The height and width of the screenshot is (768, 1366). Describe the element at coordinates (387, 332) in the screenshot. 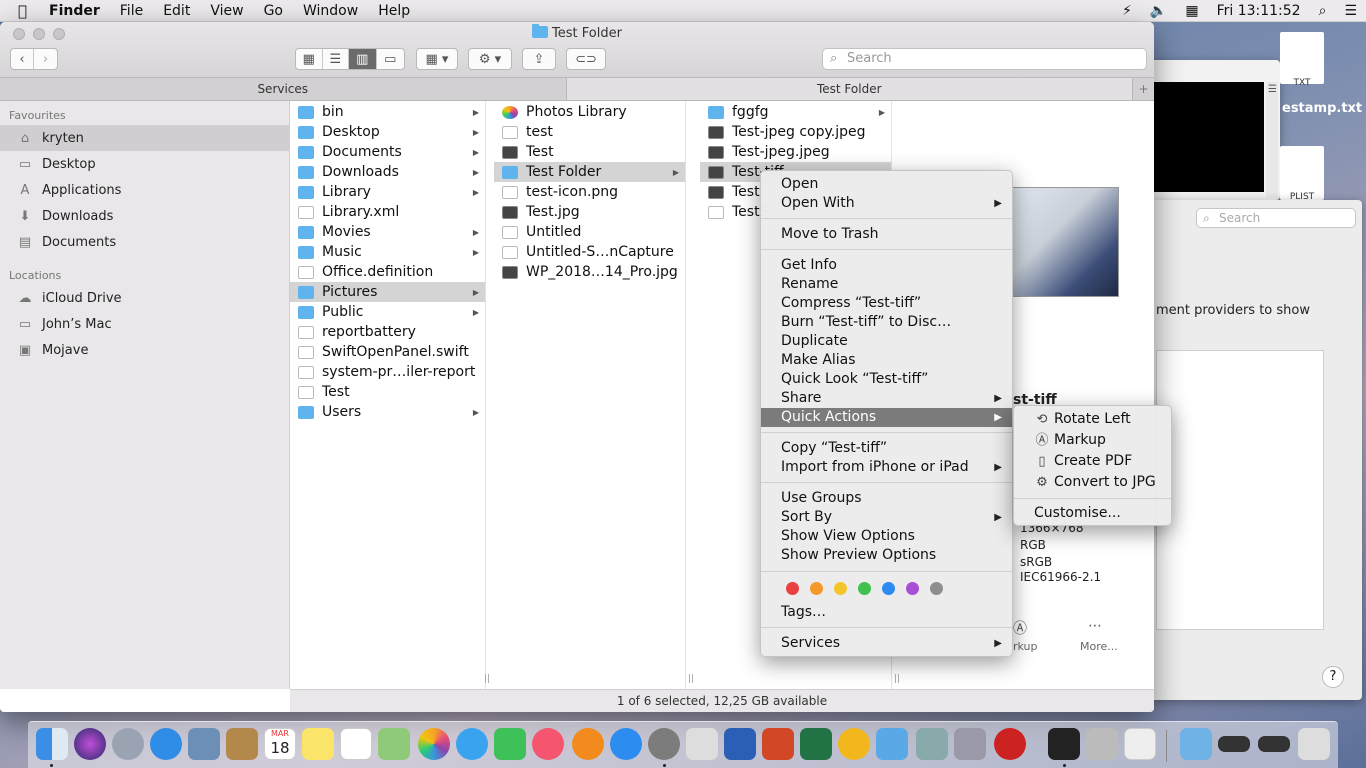

I see `file-row: reportbattery` at that location.